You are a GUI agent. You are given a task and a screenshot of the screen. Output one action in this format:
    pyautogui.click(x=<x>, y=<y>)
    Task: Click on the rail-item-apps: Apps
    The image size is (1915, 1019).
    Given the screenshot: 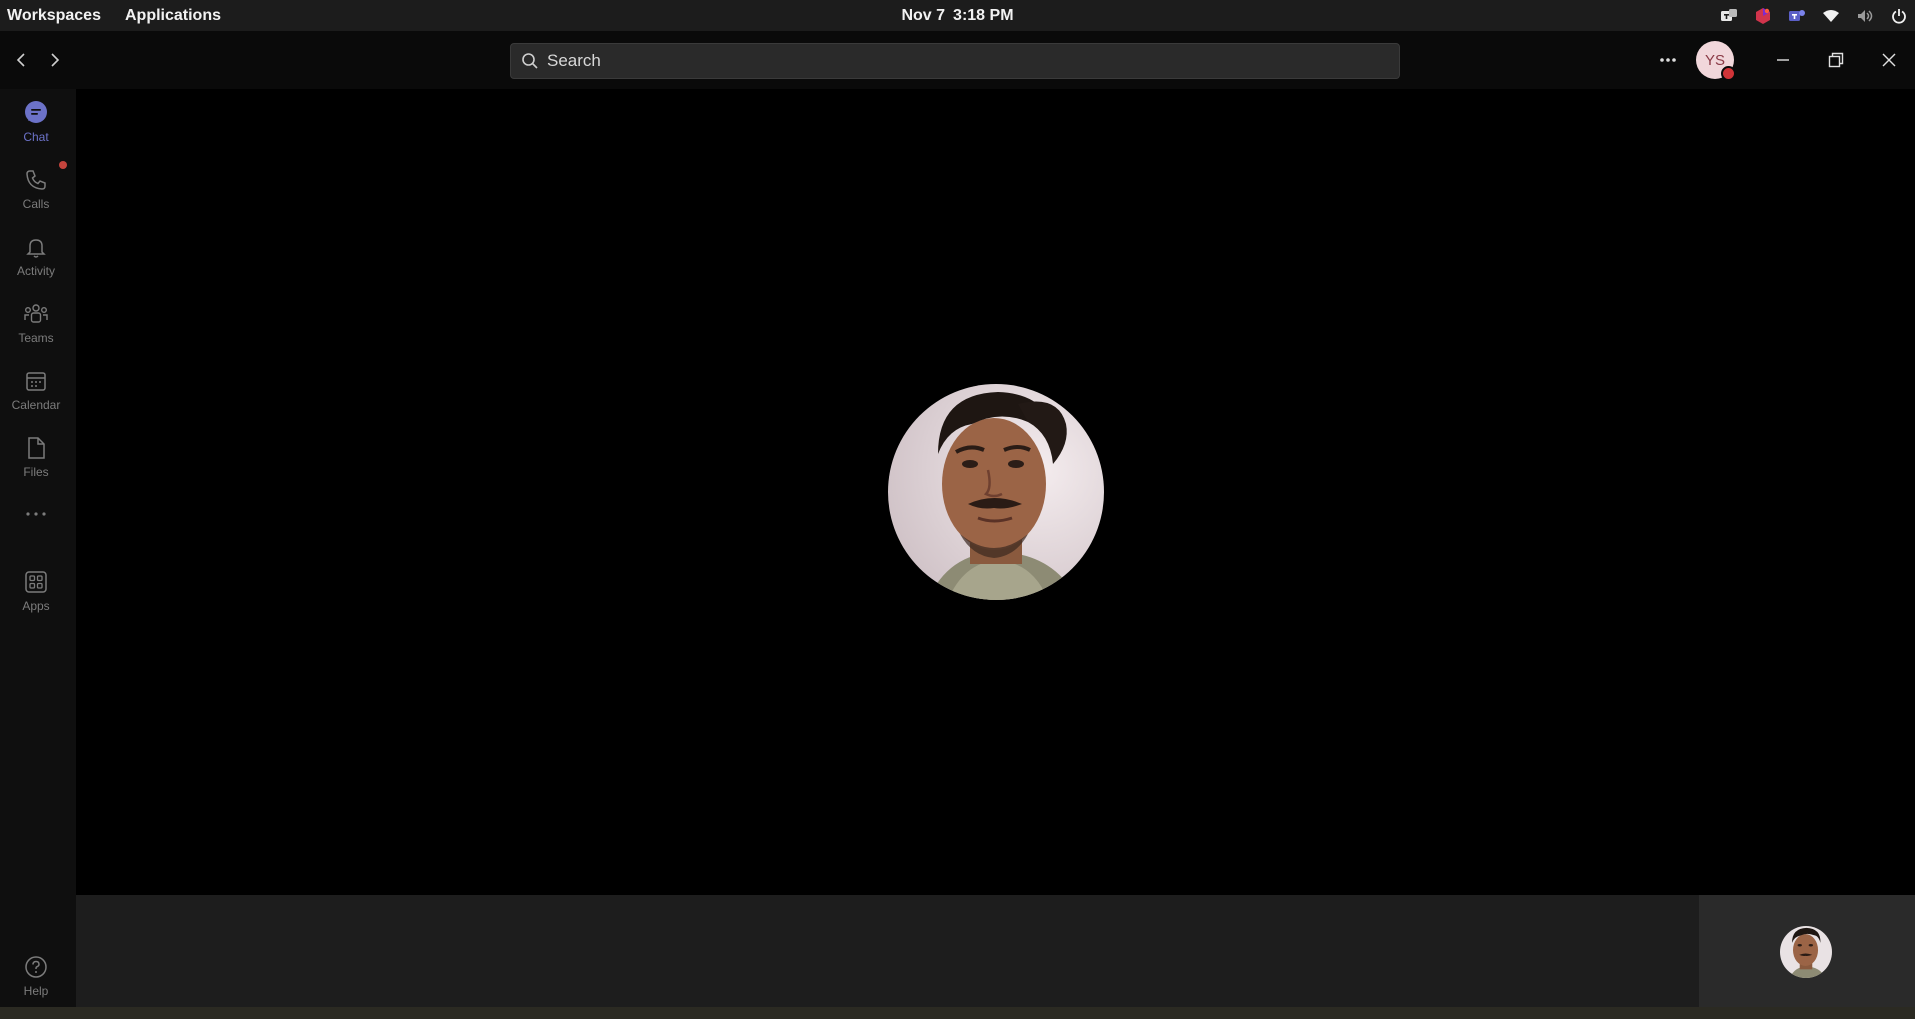 What is the action you would take?
    pyautogui.click(x=36, y=591)
    